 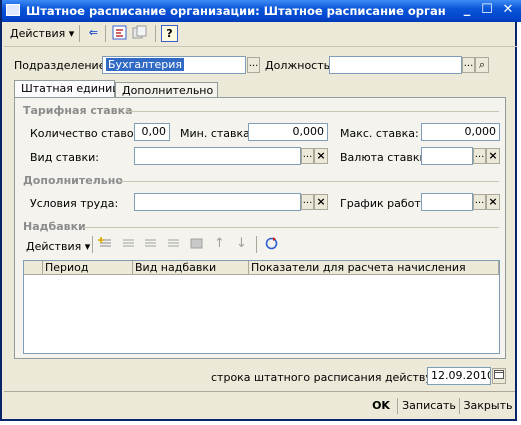 I want to click on window-title: Штатное расписание организации, so click(x=236, y=11).